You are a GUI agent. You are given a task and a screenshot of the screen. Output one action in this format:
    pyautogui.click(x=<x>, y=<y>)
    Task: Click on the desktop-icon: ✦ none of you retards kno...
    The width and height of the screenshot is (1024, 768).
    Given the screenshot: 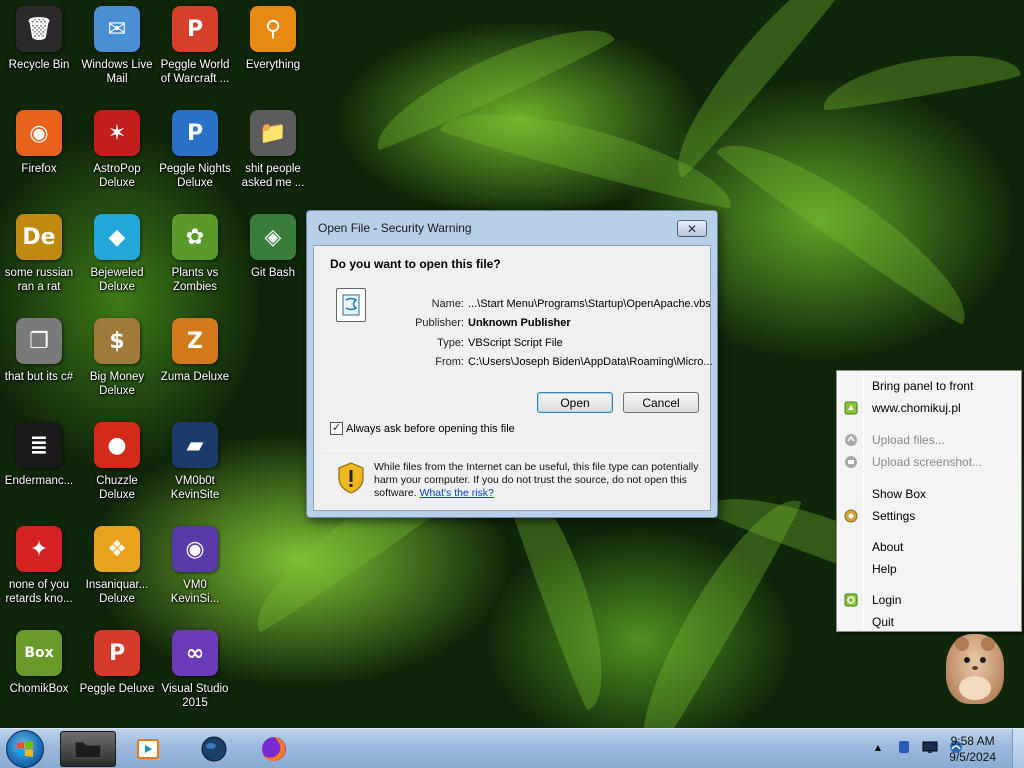 What is the action you would take?
    pyautogui.click(x=39, y=570)
    